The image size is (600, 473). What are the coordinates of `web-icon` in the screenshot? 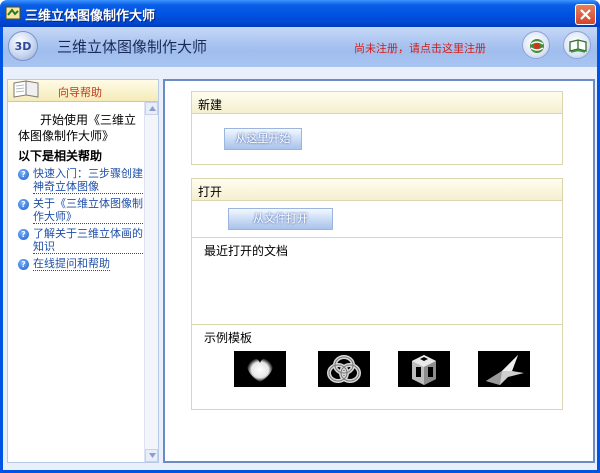 It's located at (537, 46).